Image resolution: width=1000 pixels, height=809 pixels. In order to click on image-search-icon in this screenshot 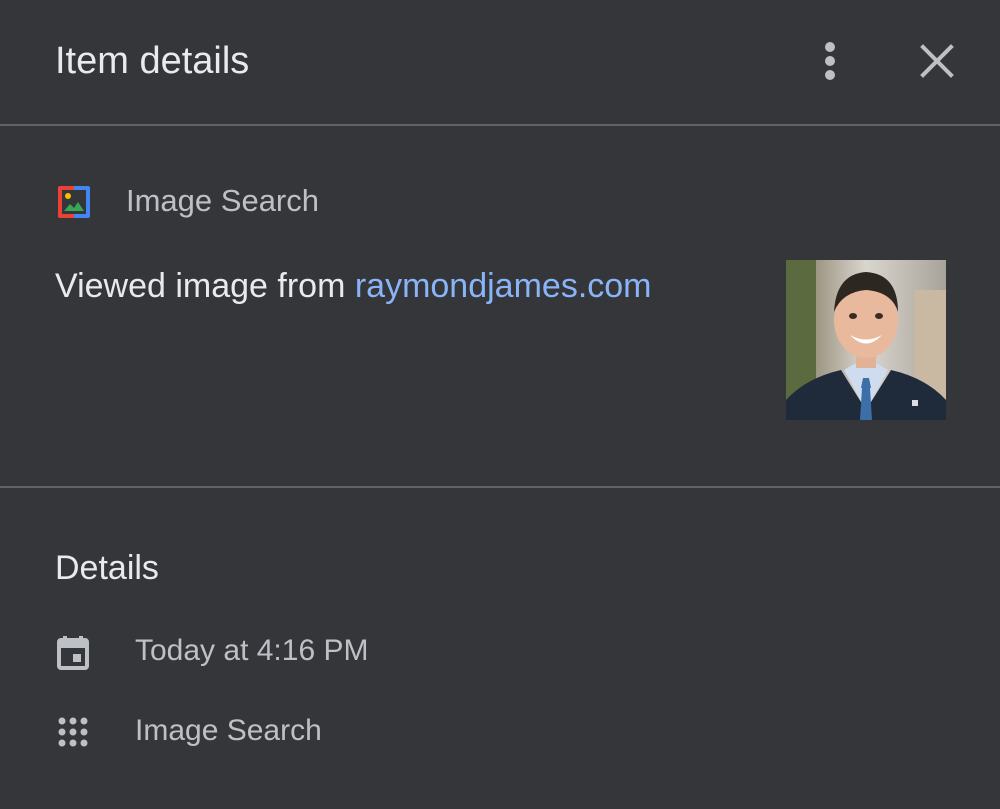, I will do `click(74, 202)`.